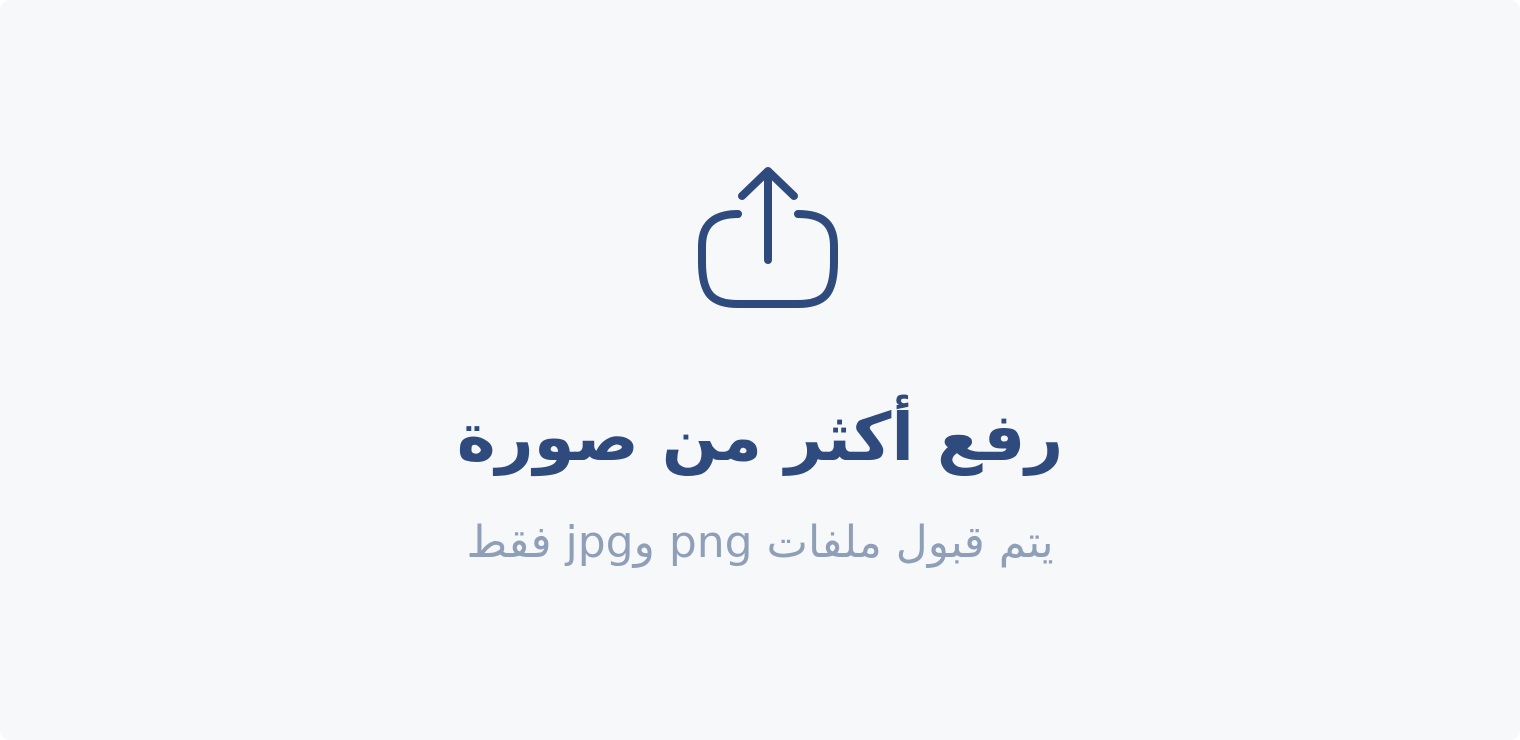 The width and height of the screenshot is (1520, 740). Describe the element at coordinates (760, 437) in the screenshot. I see `upload-title: رفع أكثر من صورة` at that location.